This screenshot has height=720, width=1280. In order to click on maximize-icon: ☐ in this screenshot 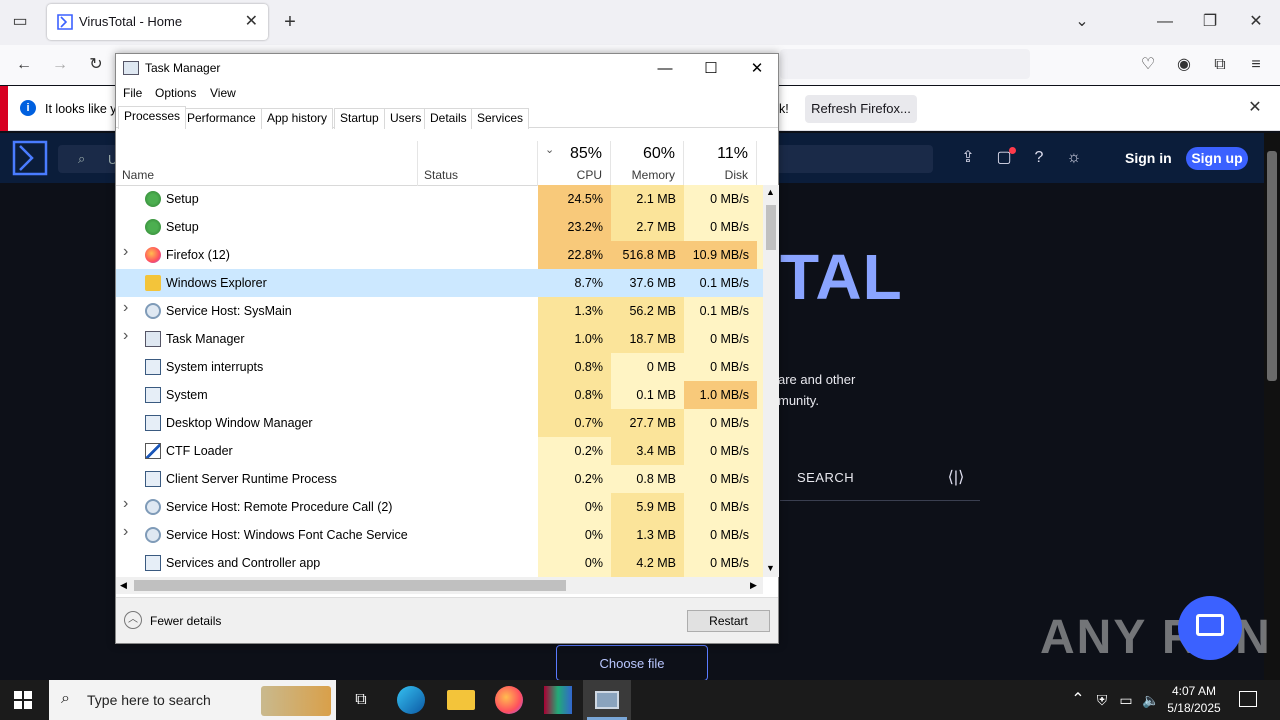, I will do `click(711, 69)`.